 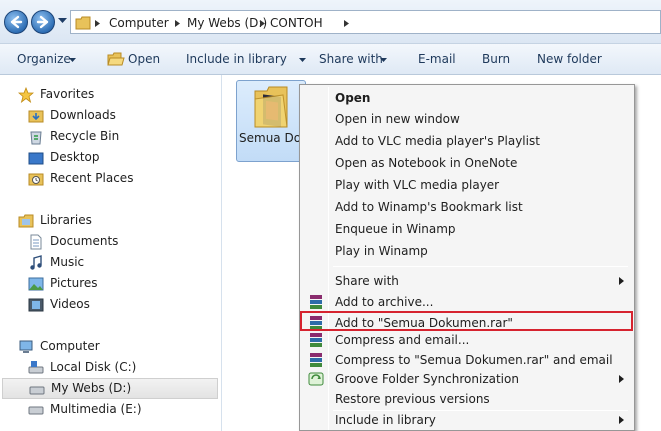 What do you see at coordinates (467, 420) in the screenshot?
I see `menu-item-include-in-library: Include in library` at bounding box center [467, 420].